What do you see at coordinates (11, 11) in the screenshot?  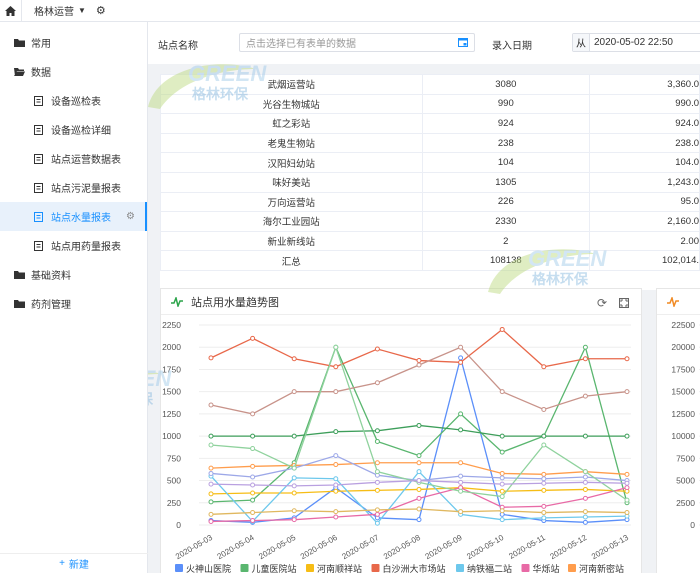 I see `home-button` at bounding box center [11, 11].